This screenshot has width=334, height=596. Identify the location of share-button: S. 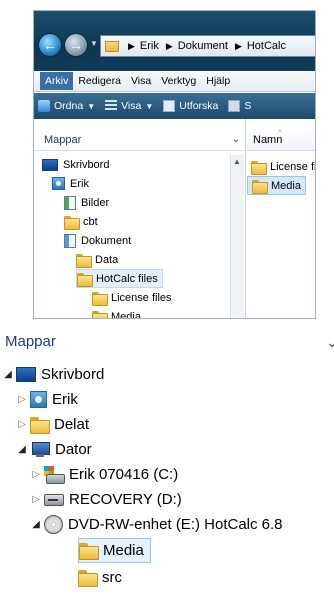
(239, 106).